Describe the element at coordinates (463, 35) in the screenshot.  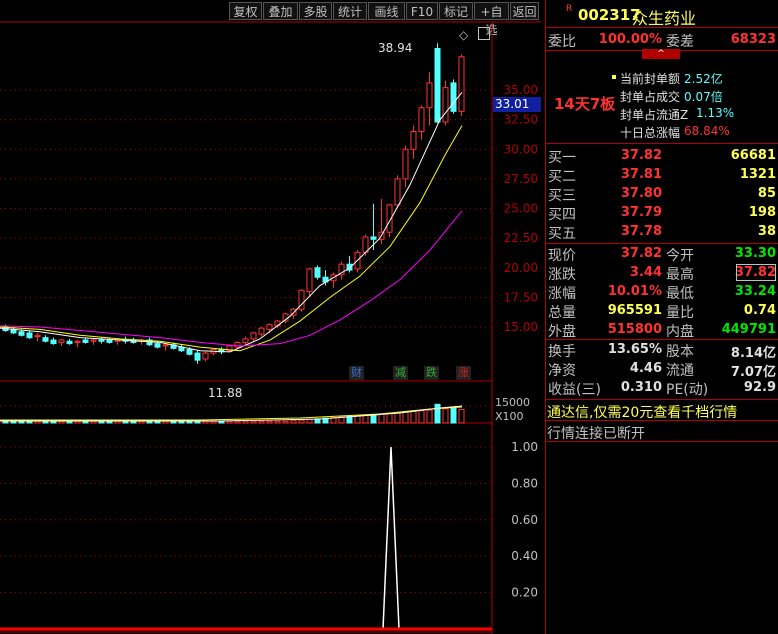
I see `diamond-icon: ◇` at that location.